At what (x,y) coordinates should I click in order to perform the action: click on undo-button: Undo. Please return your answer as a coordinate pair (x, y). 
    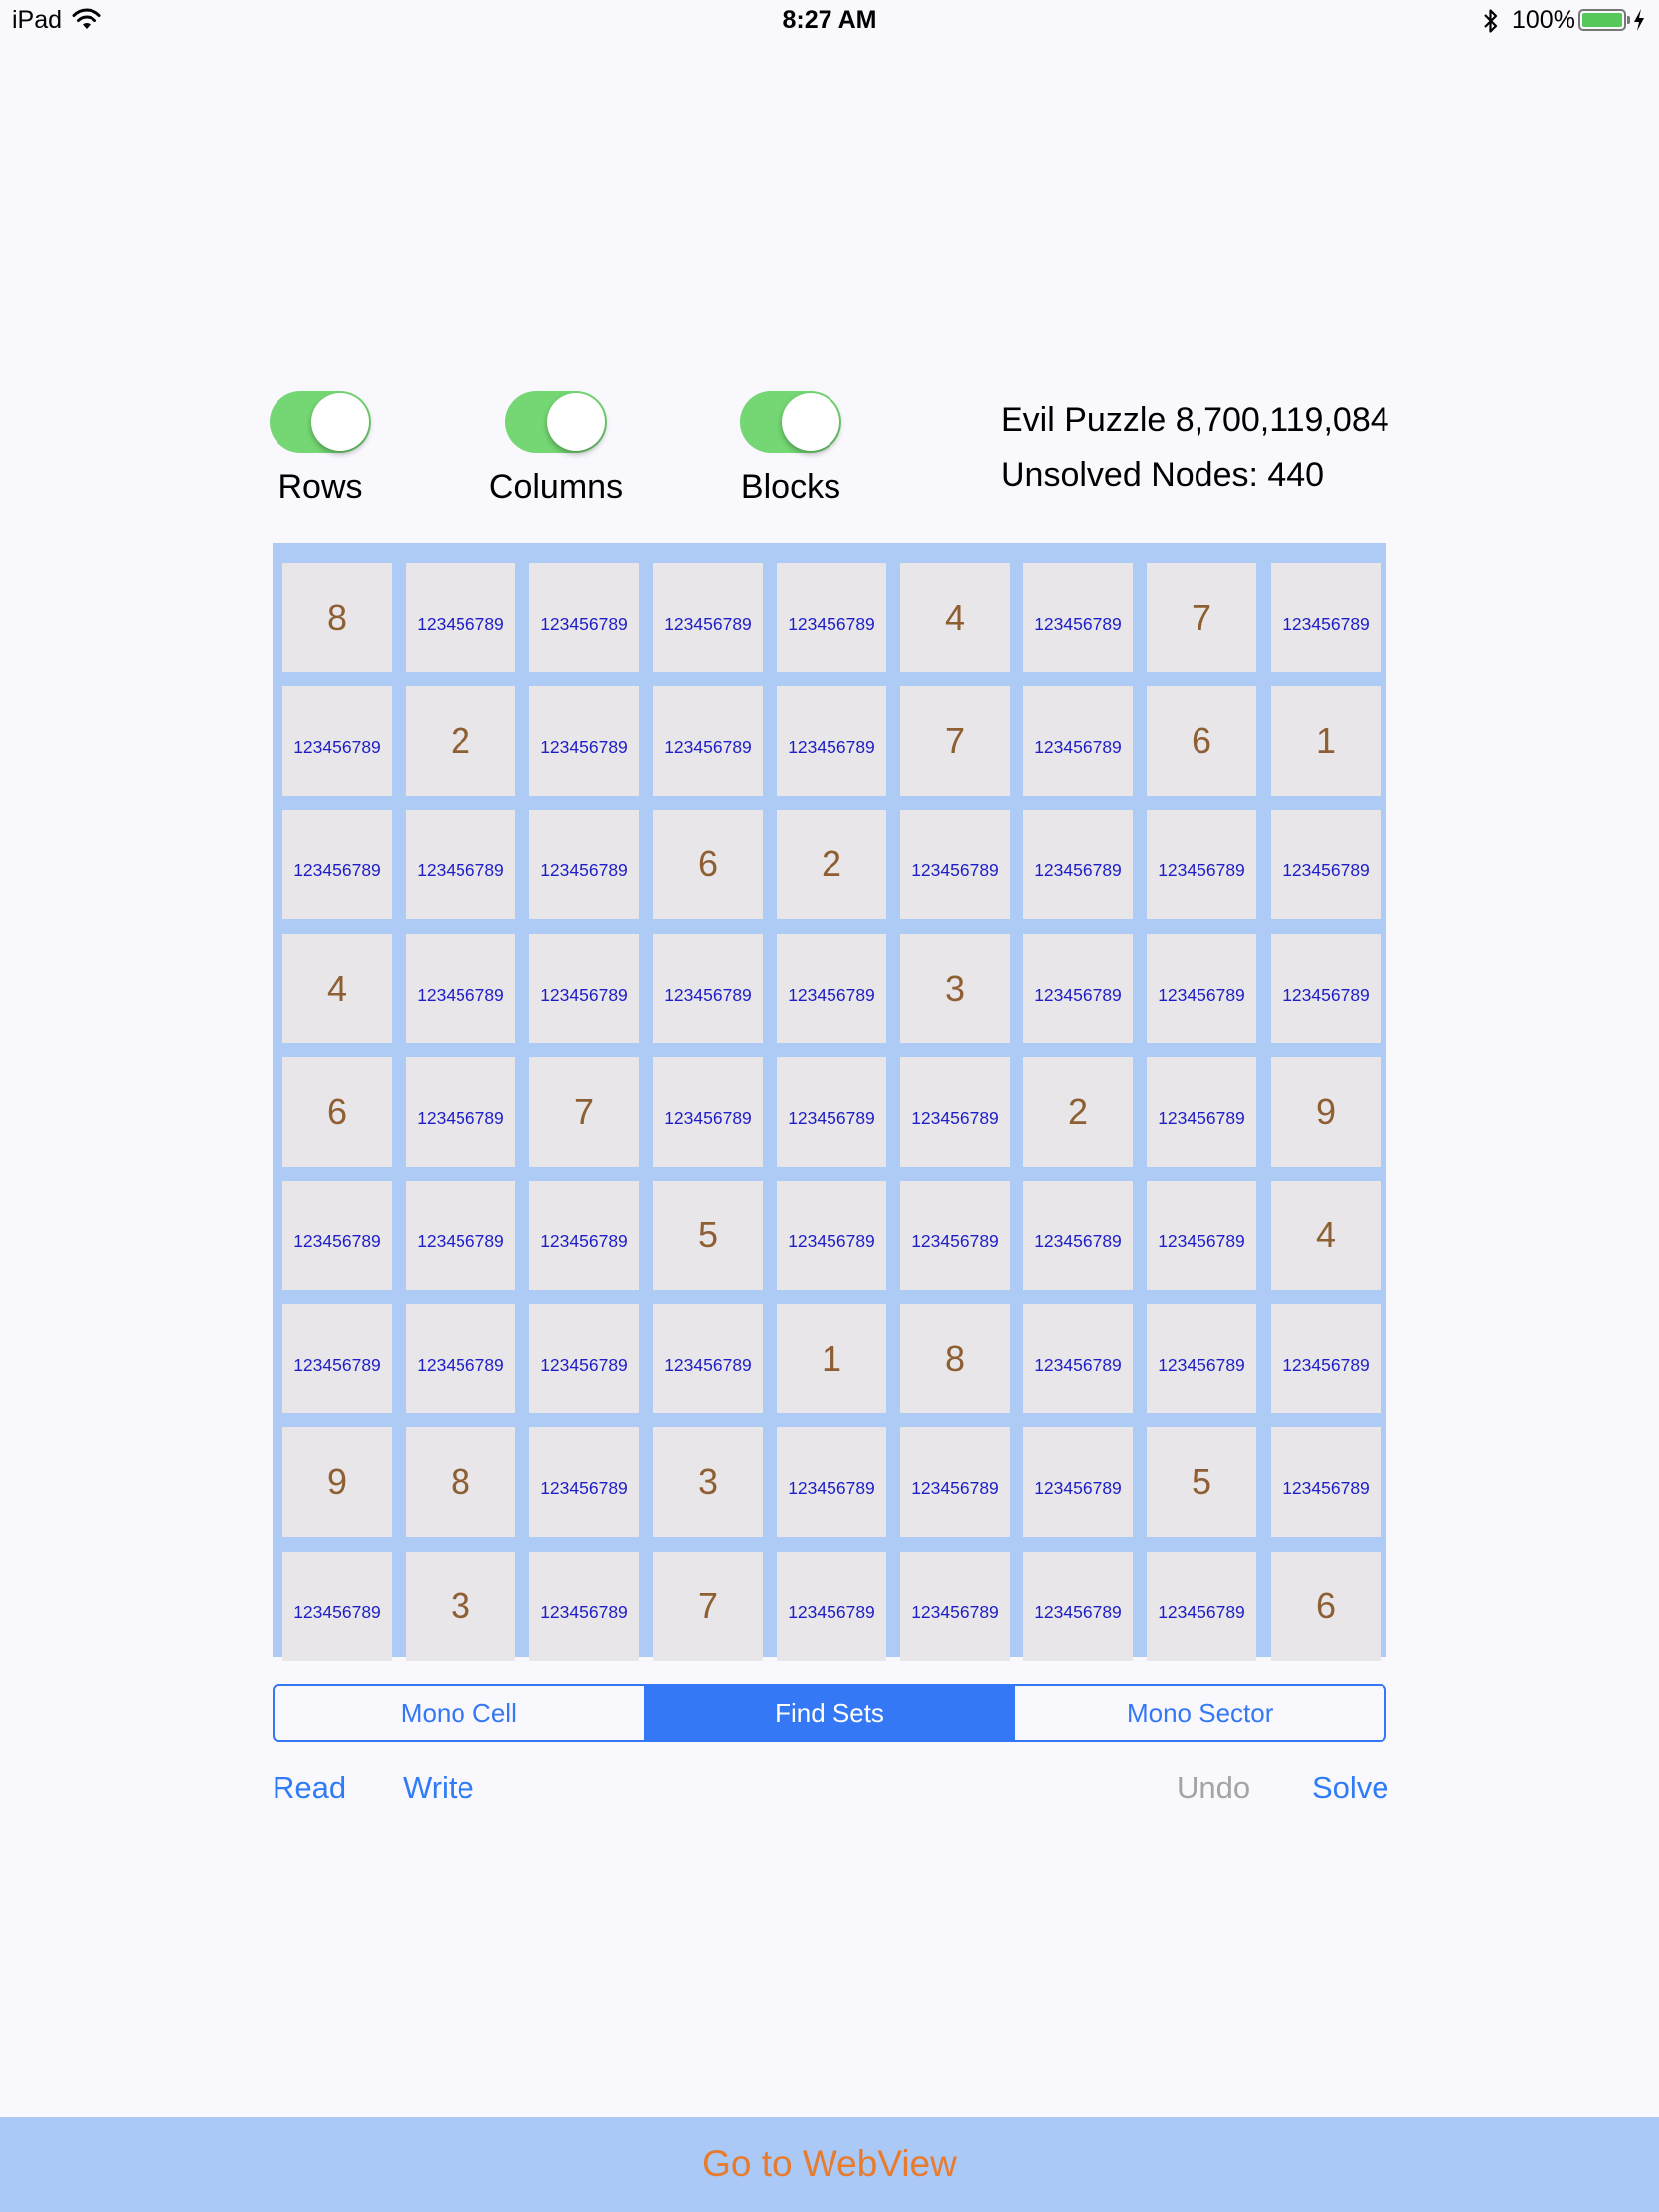
    Looking at the image, I should click on (1213, 1788).